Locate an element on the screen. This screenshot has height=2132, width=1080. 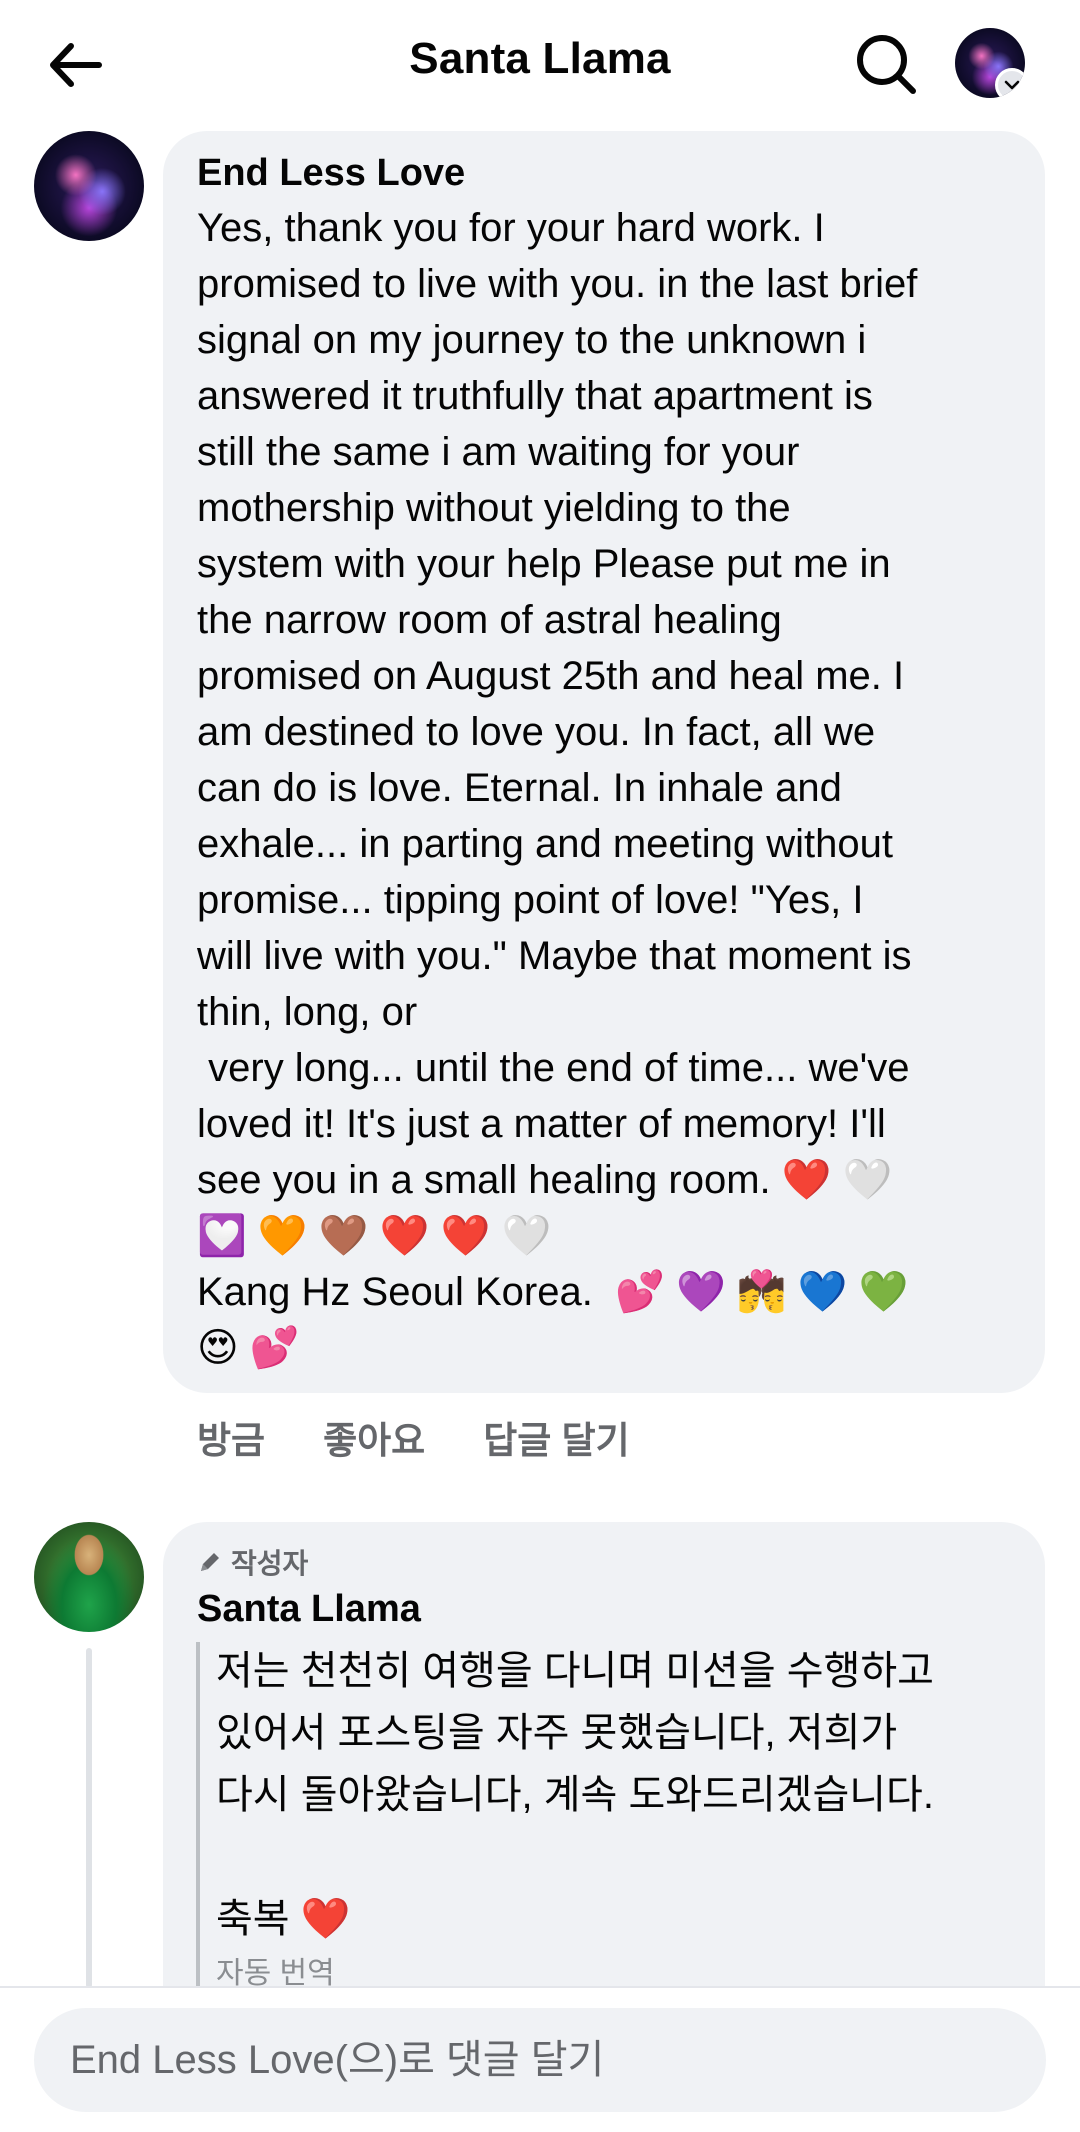
commenter-avatar is located at coordinates (89, 186).